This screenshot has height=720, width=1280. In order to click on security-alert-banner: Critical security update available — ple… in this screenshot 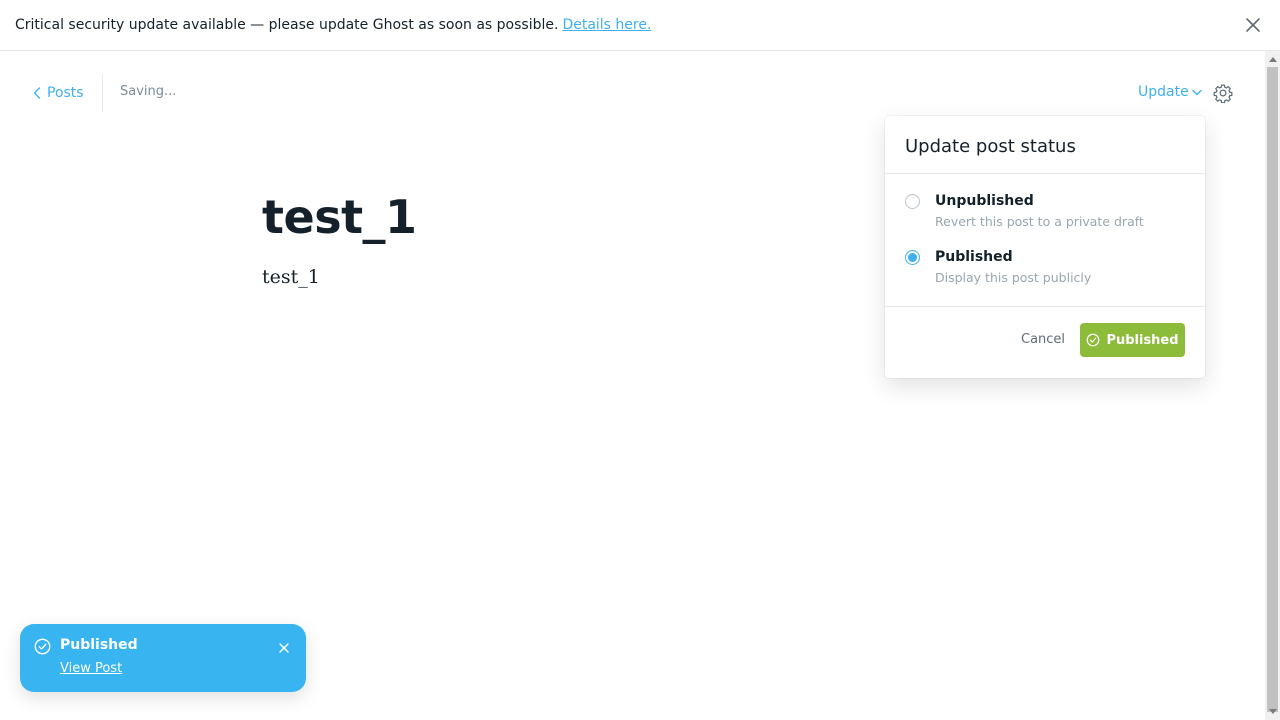, I will do `click(640, 25)`.